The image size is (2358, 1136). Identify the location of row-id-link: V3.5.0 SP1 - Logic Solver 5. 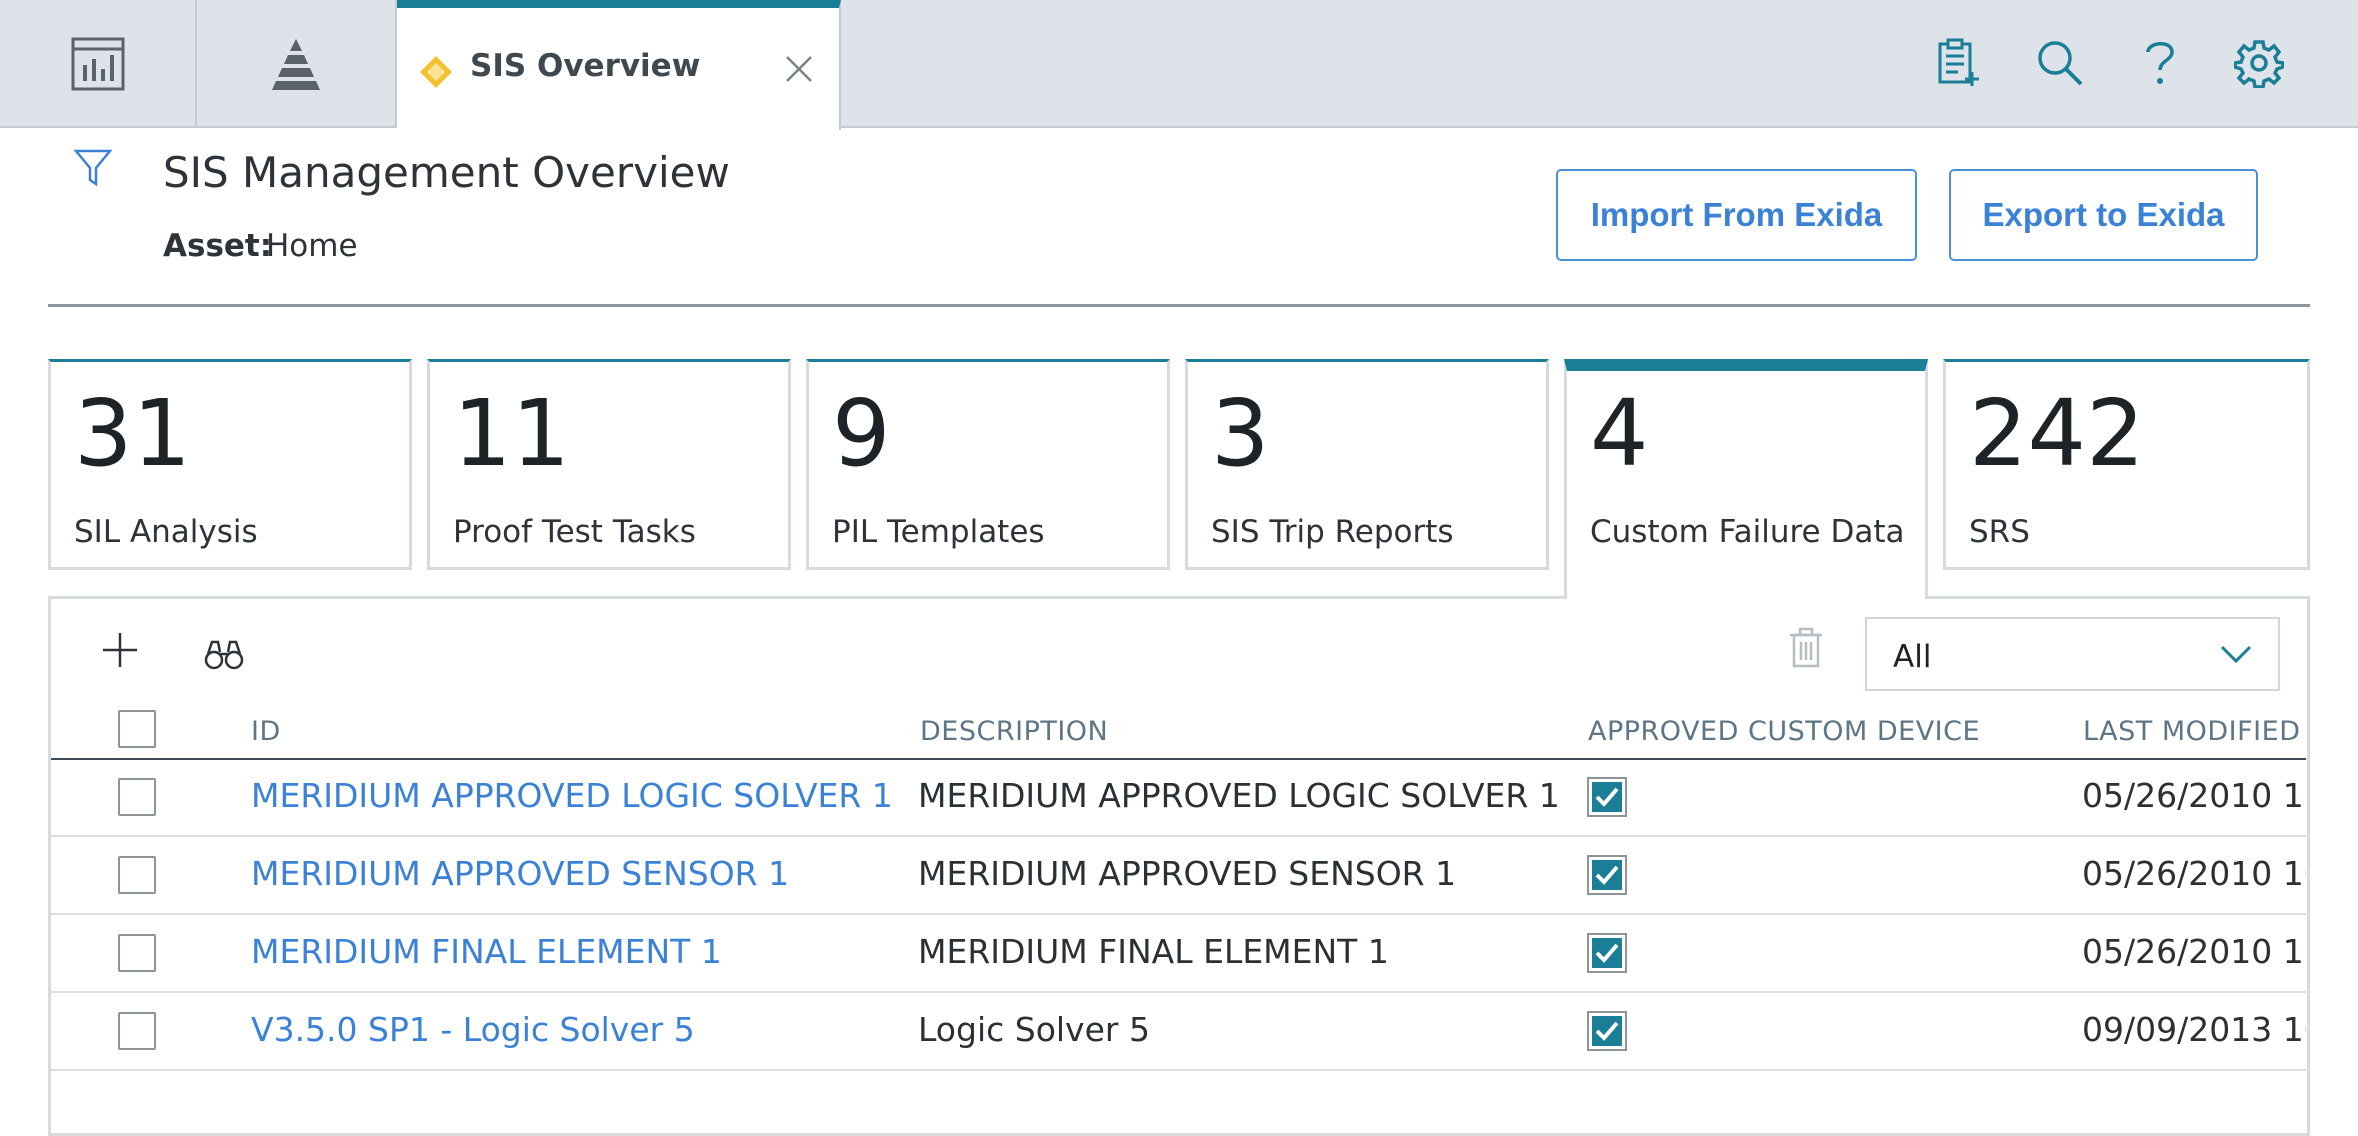
(473, 1029).